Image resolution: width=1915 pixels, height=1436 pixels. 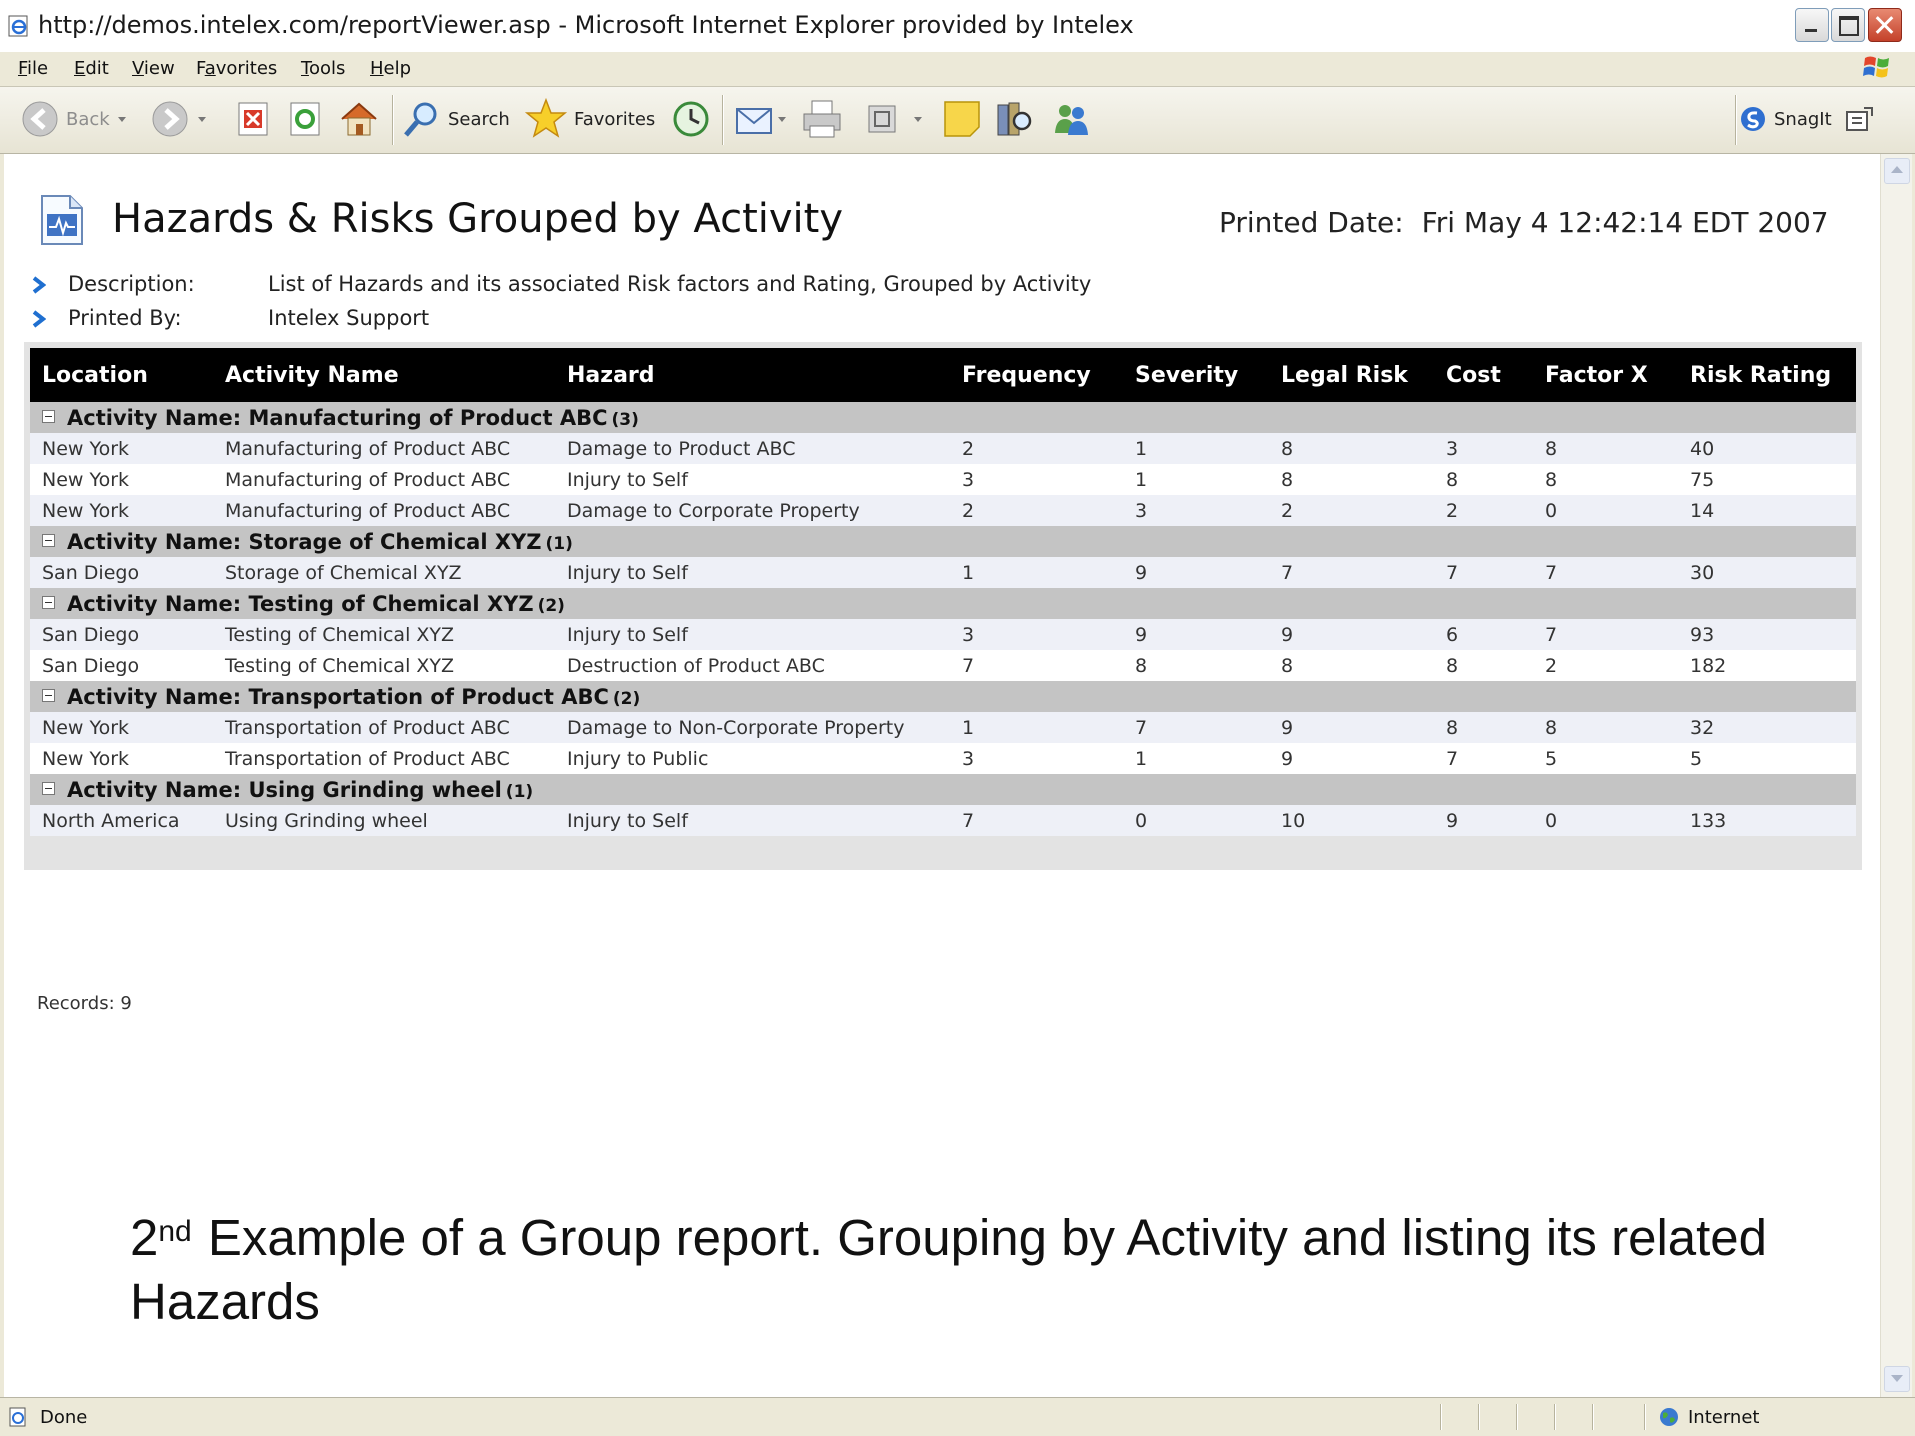 I want to click on caption-number: 2, so click(x=144, y=1237).